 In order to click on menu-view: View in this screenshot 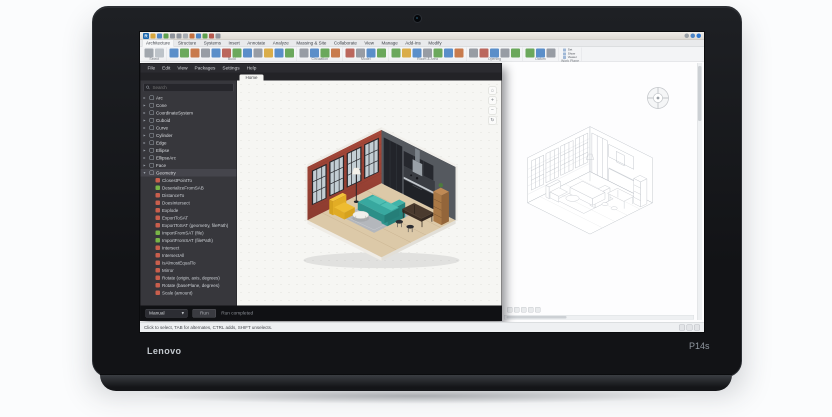, I will do `click(182, 68)`.